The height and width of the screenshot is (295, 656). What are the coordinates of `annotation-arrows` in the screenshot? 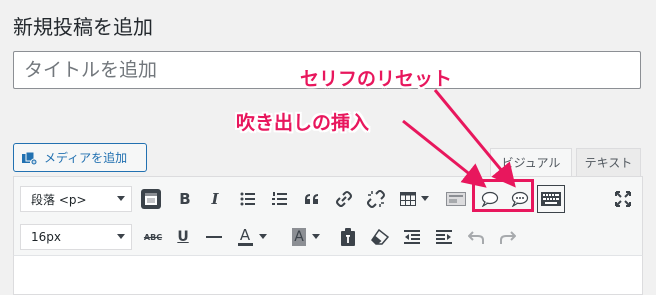 It's located at (459, 138).